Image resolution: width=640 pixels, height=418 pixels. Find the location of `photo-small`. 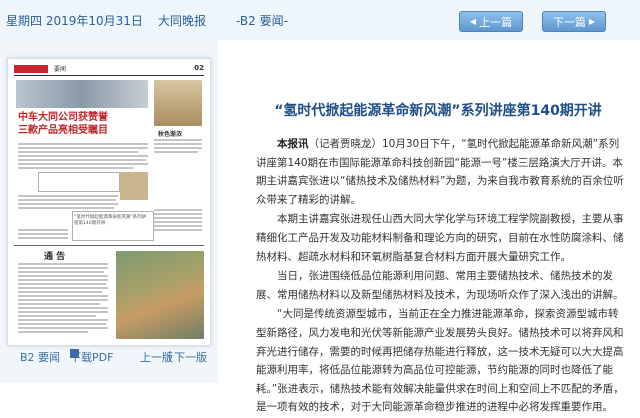

photo-small is located at coordinates (134, 186).